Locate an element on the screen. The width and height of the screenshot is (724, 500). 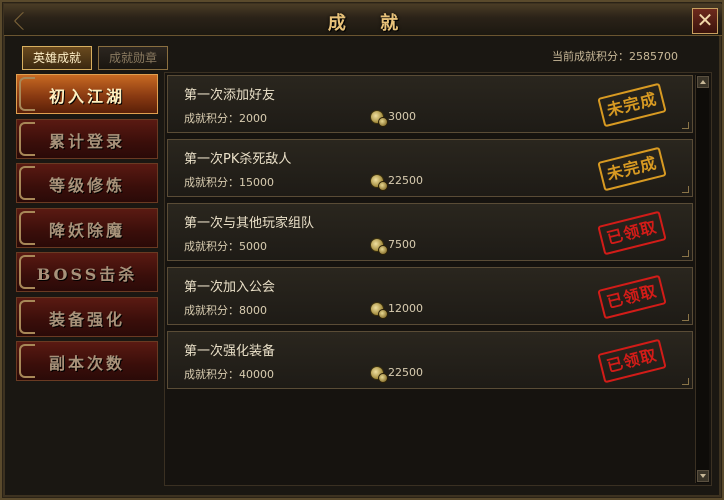
achievement-reward: 3000 is located at coordinates (402, 116).